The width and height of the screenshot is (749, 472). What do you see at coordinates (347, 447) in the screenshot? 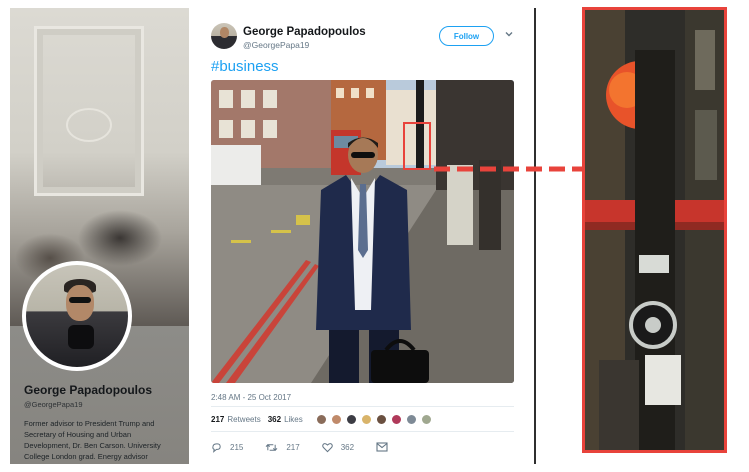
I see `like-count: 362` at bounding box center [347, 447].